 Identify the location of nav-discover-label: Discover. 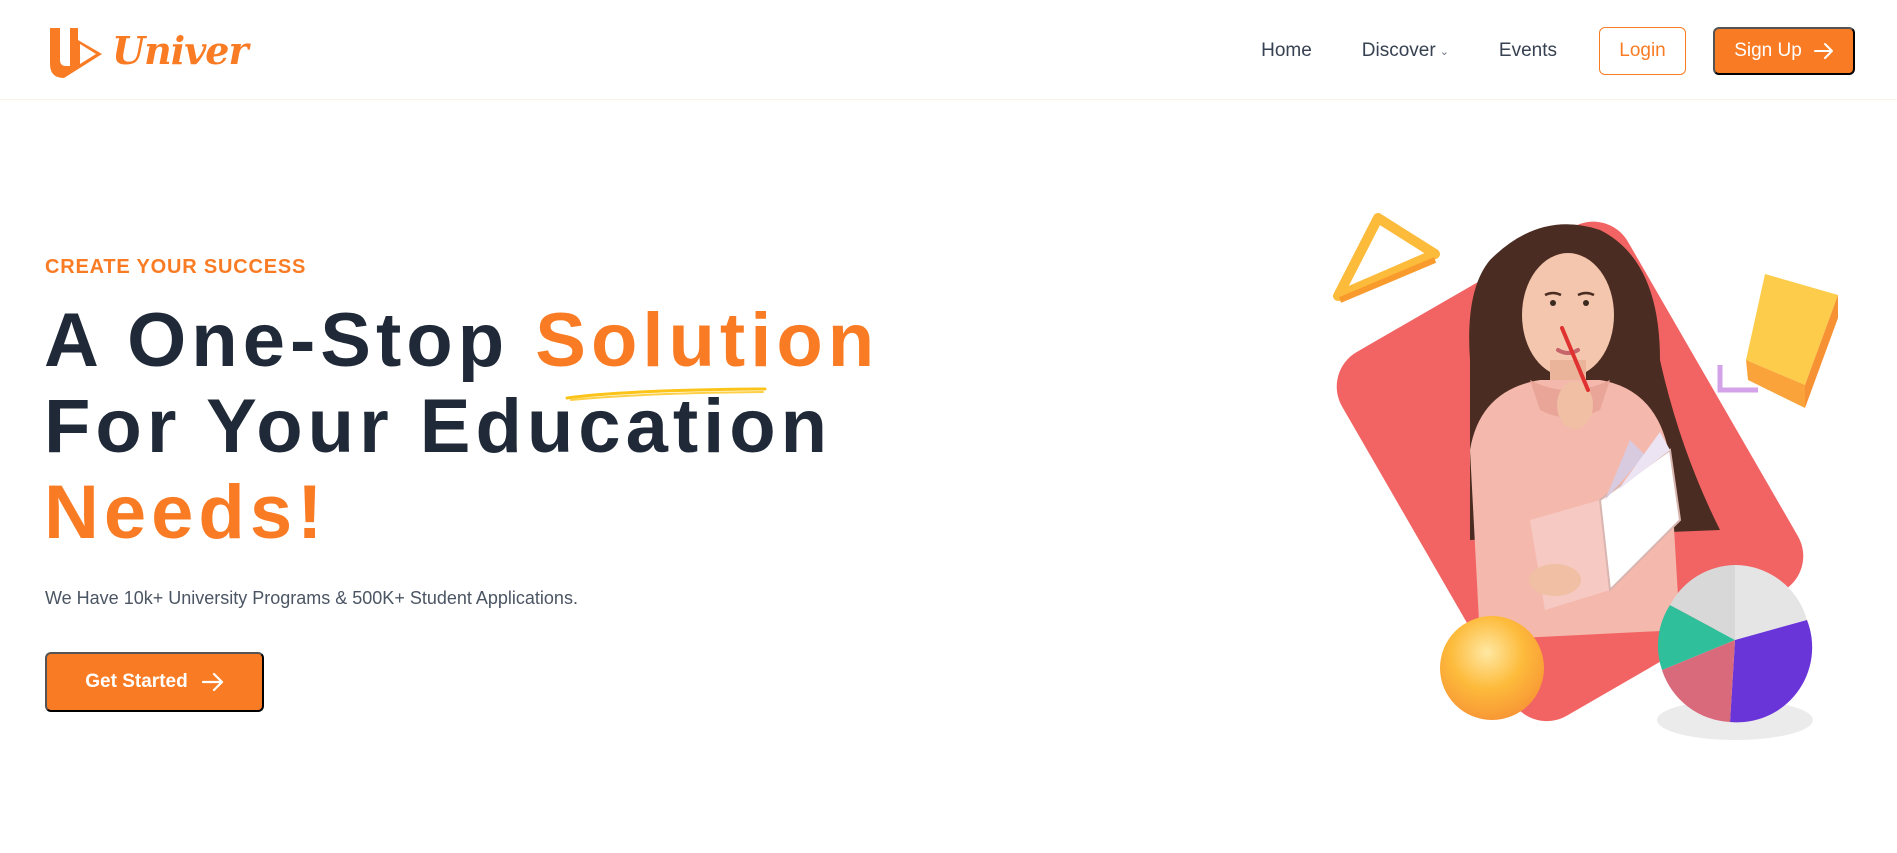
(1398, 50).